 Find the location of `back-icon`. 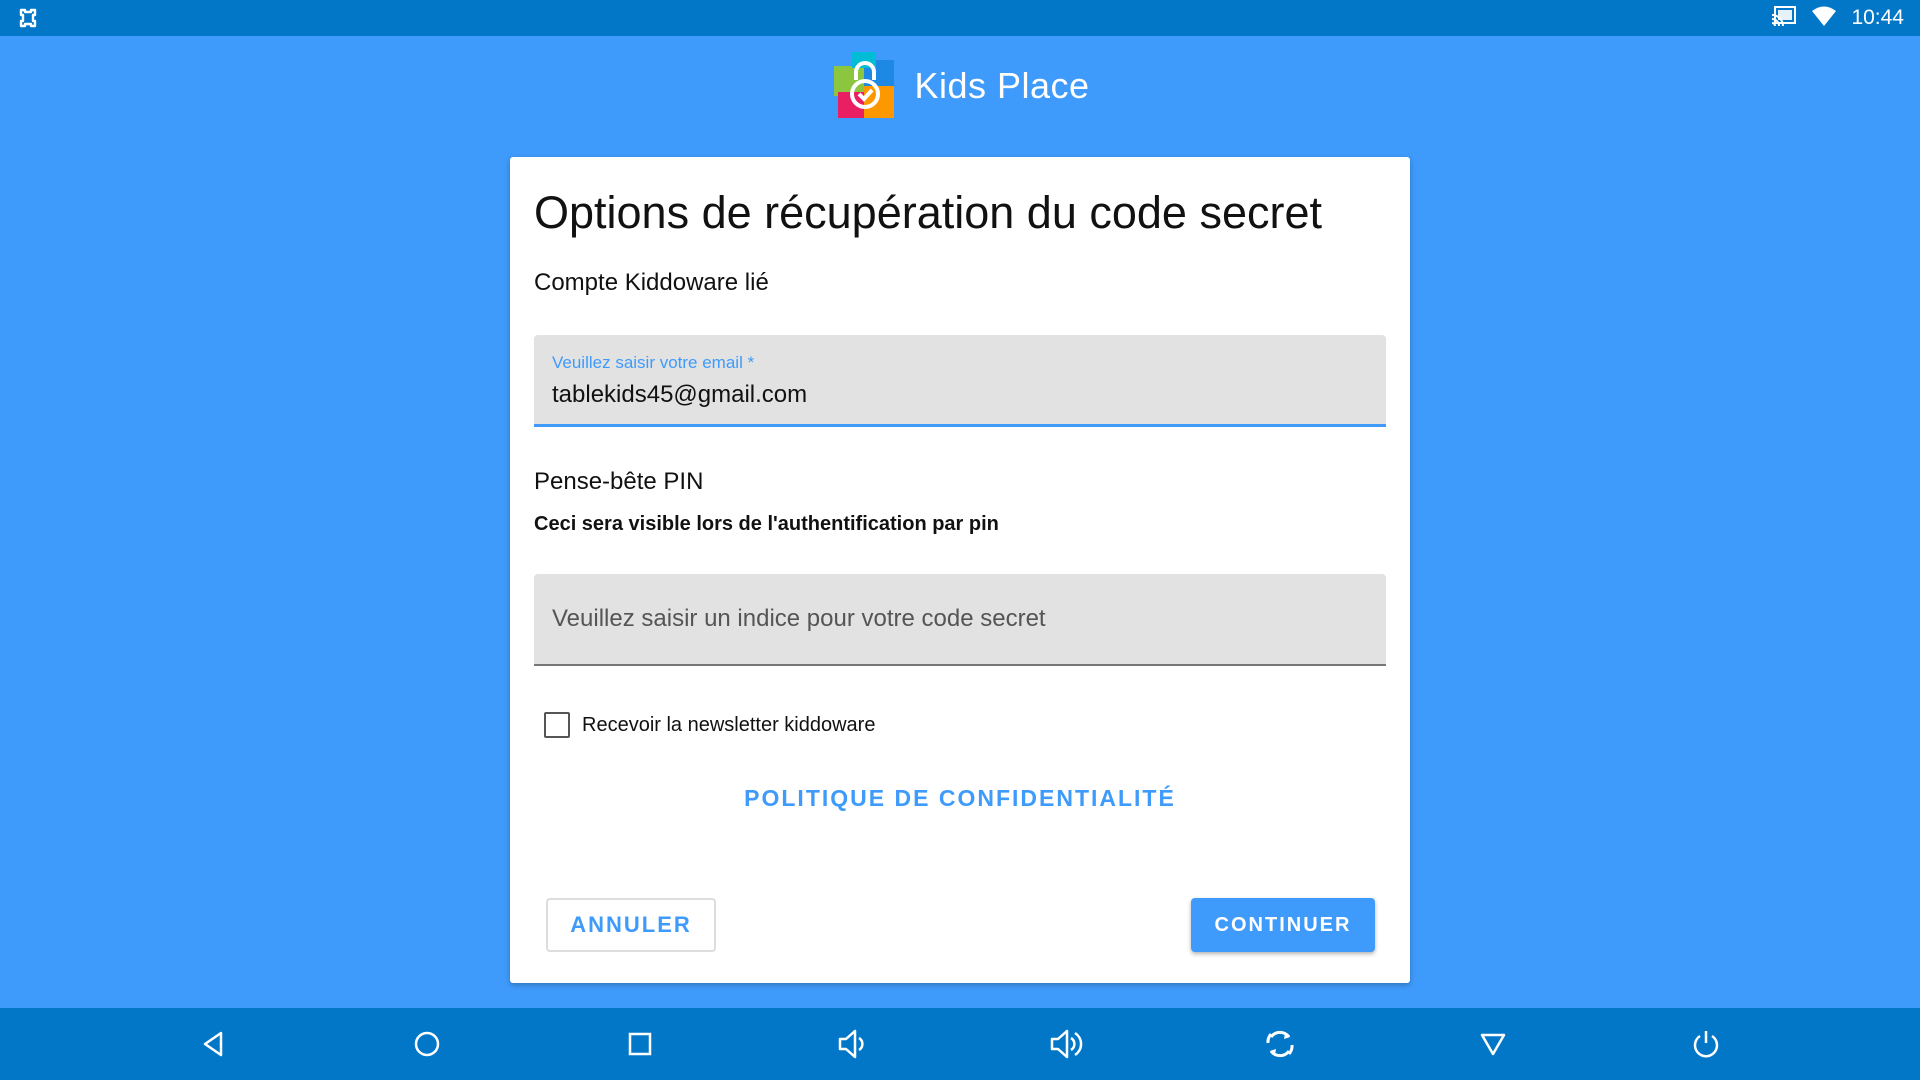

back-icon is located at coordinates (214, 1044).